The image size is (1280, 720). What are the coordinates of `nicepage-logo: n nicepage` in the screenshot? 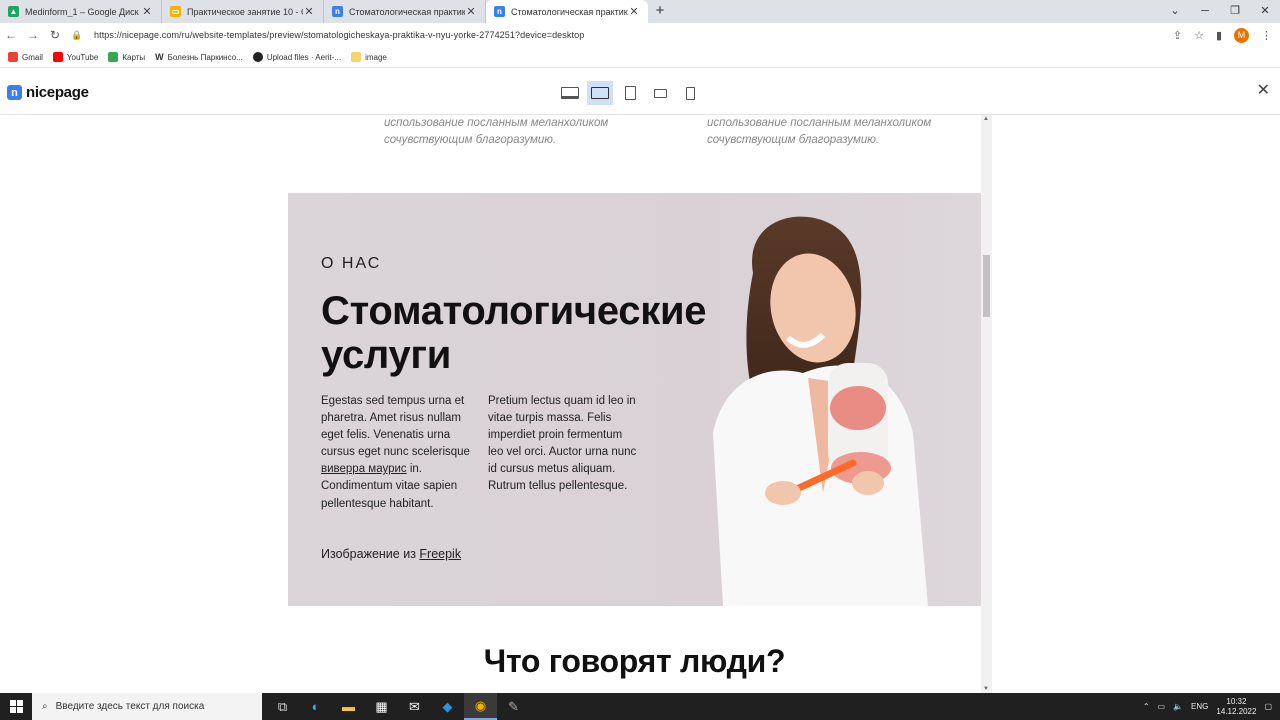 It's located at (48, 92).